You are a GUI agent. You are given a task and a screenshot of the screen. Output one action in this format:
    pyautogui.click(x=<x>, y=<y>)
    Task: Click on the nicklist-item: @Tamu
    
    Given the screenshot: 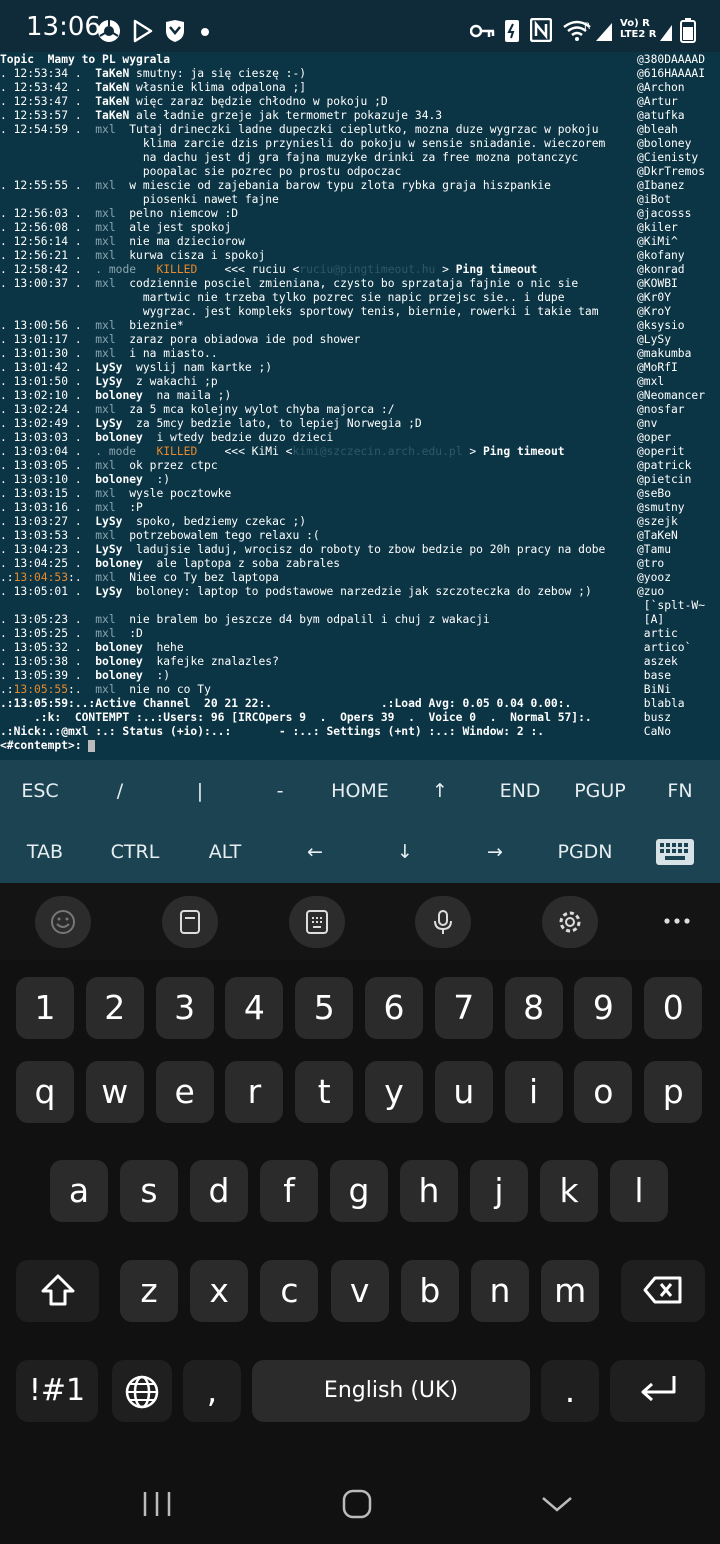 What is the action you would take?
    pyautogui.click(x=654, y=550)
    